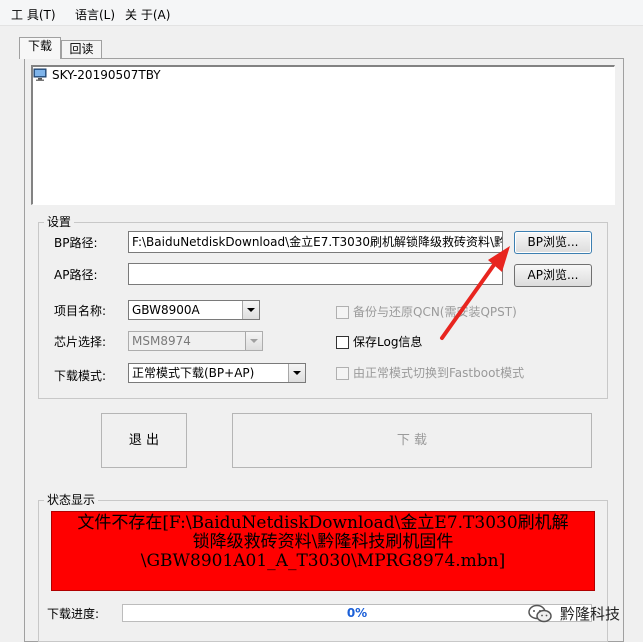 This screenshot has height=642, width=643. Describe the element at coordinates (80, 376) in the screenshot. I see `download-mode-label: 下载模式:` at that location.